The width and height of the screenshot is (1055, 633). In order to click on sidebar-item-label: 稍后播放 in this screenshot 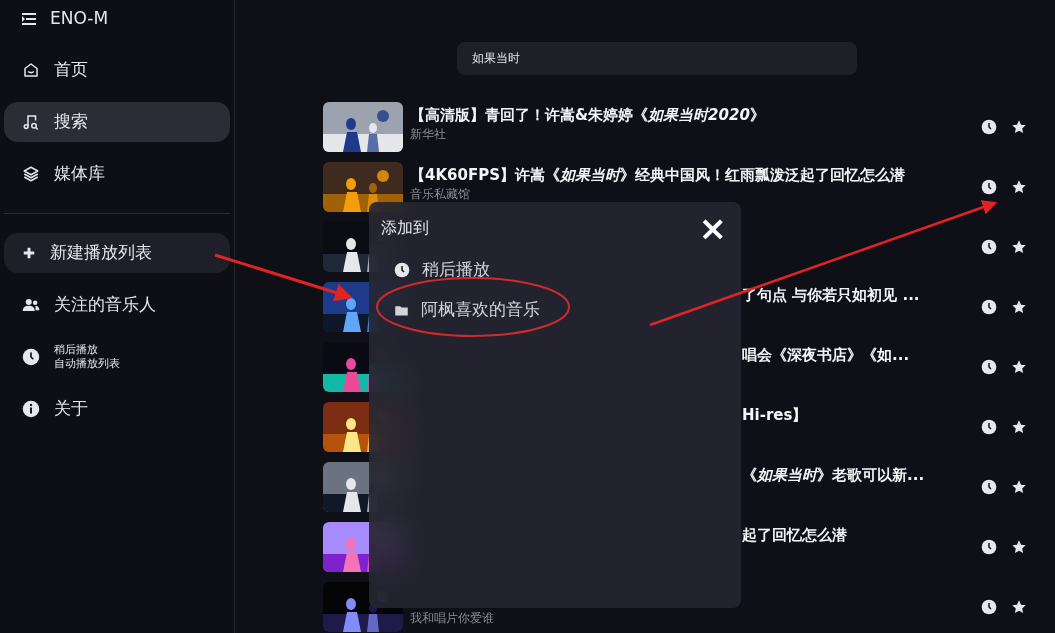, I will do `click(76, 350)`.